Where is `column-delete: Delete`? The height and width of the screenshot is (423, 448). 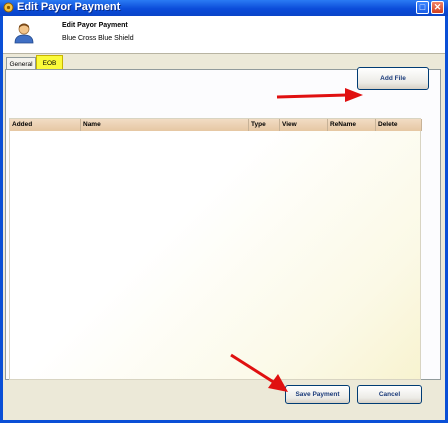 column-delete: Delete is located at coordinates (399, 125).